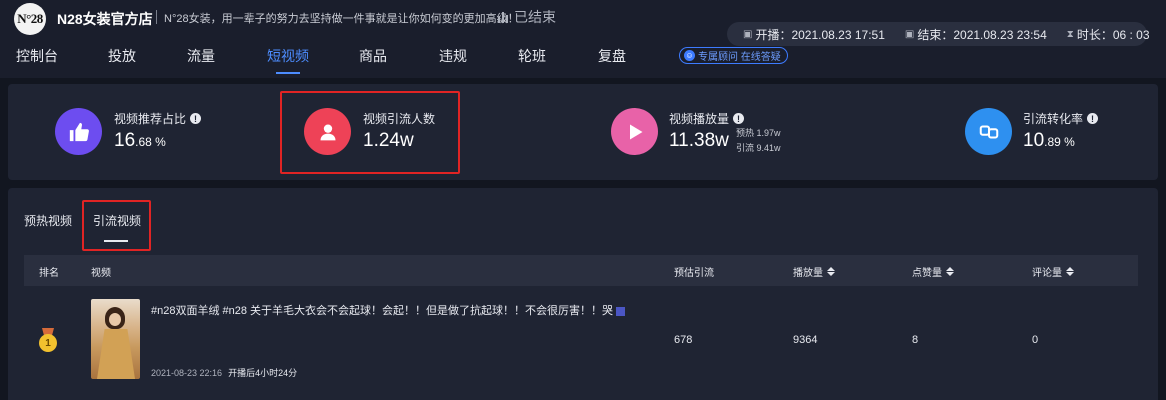 This screenshot has height=400, width=1166. I want to click on rank-number: 1, so click(48, 343).